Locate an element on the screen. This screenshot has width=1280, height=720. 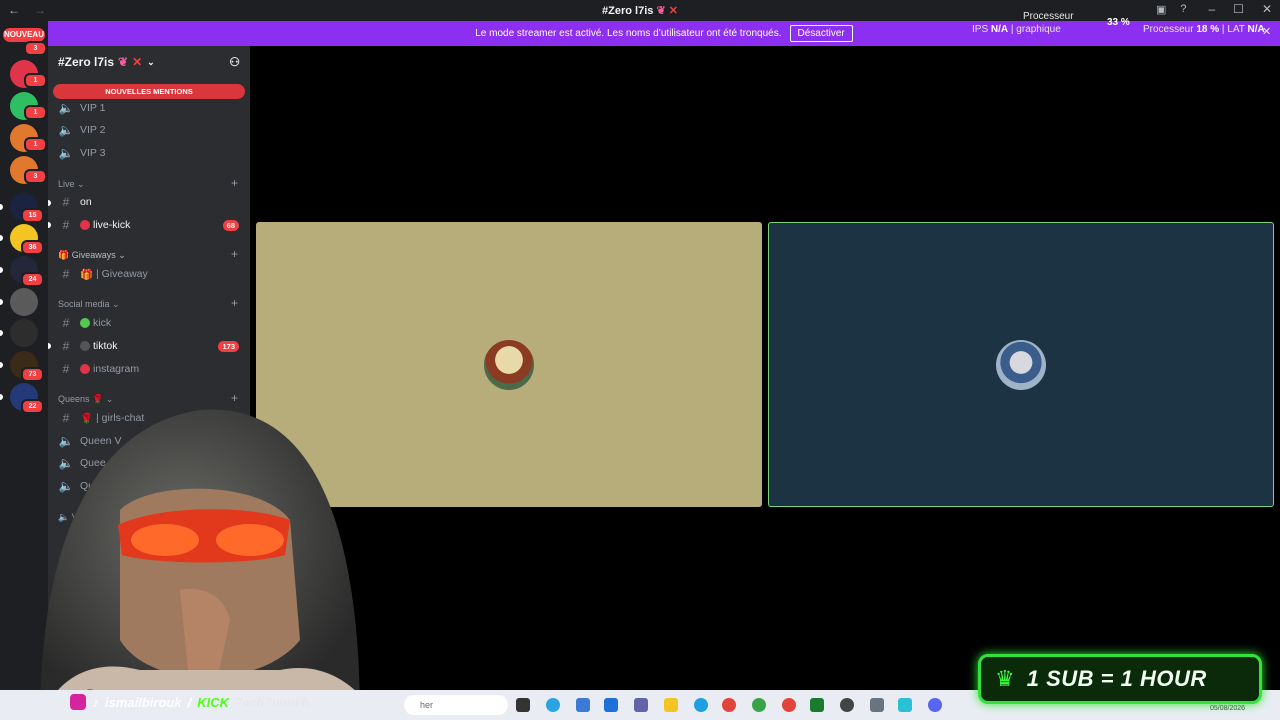
social-handle: ismailbirouk is located at coordinates (143, 702).